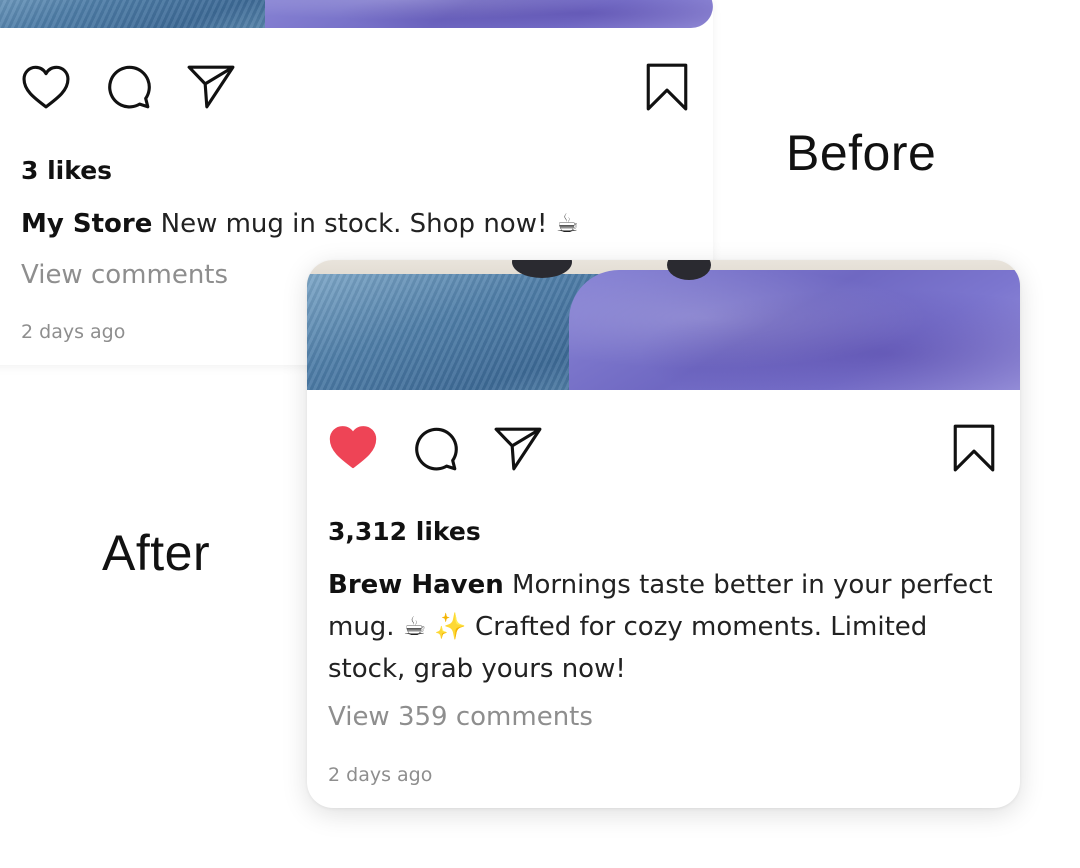 This screenshot has height=868, width=1080. Describe the element at coordinates (369, 224) in the screenshot. I see `caption-text: New mug in stock. Shop now! ☕` at that location.